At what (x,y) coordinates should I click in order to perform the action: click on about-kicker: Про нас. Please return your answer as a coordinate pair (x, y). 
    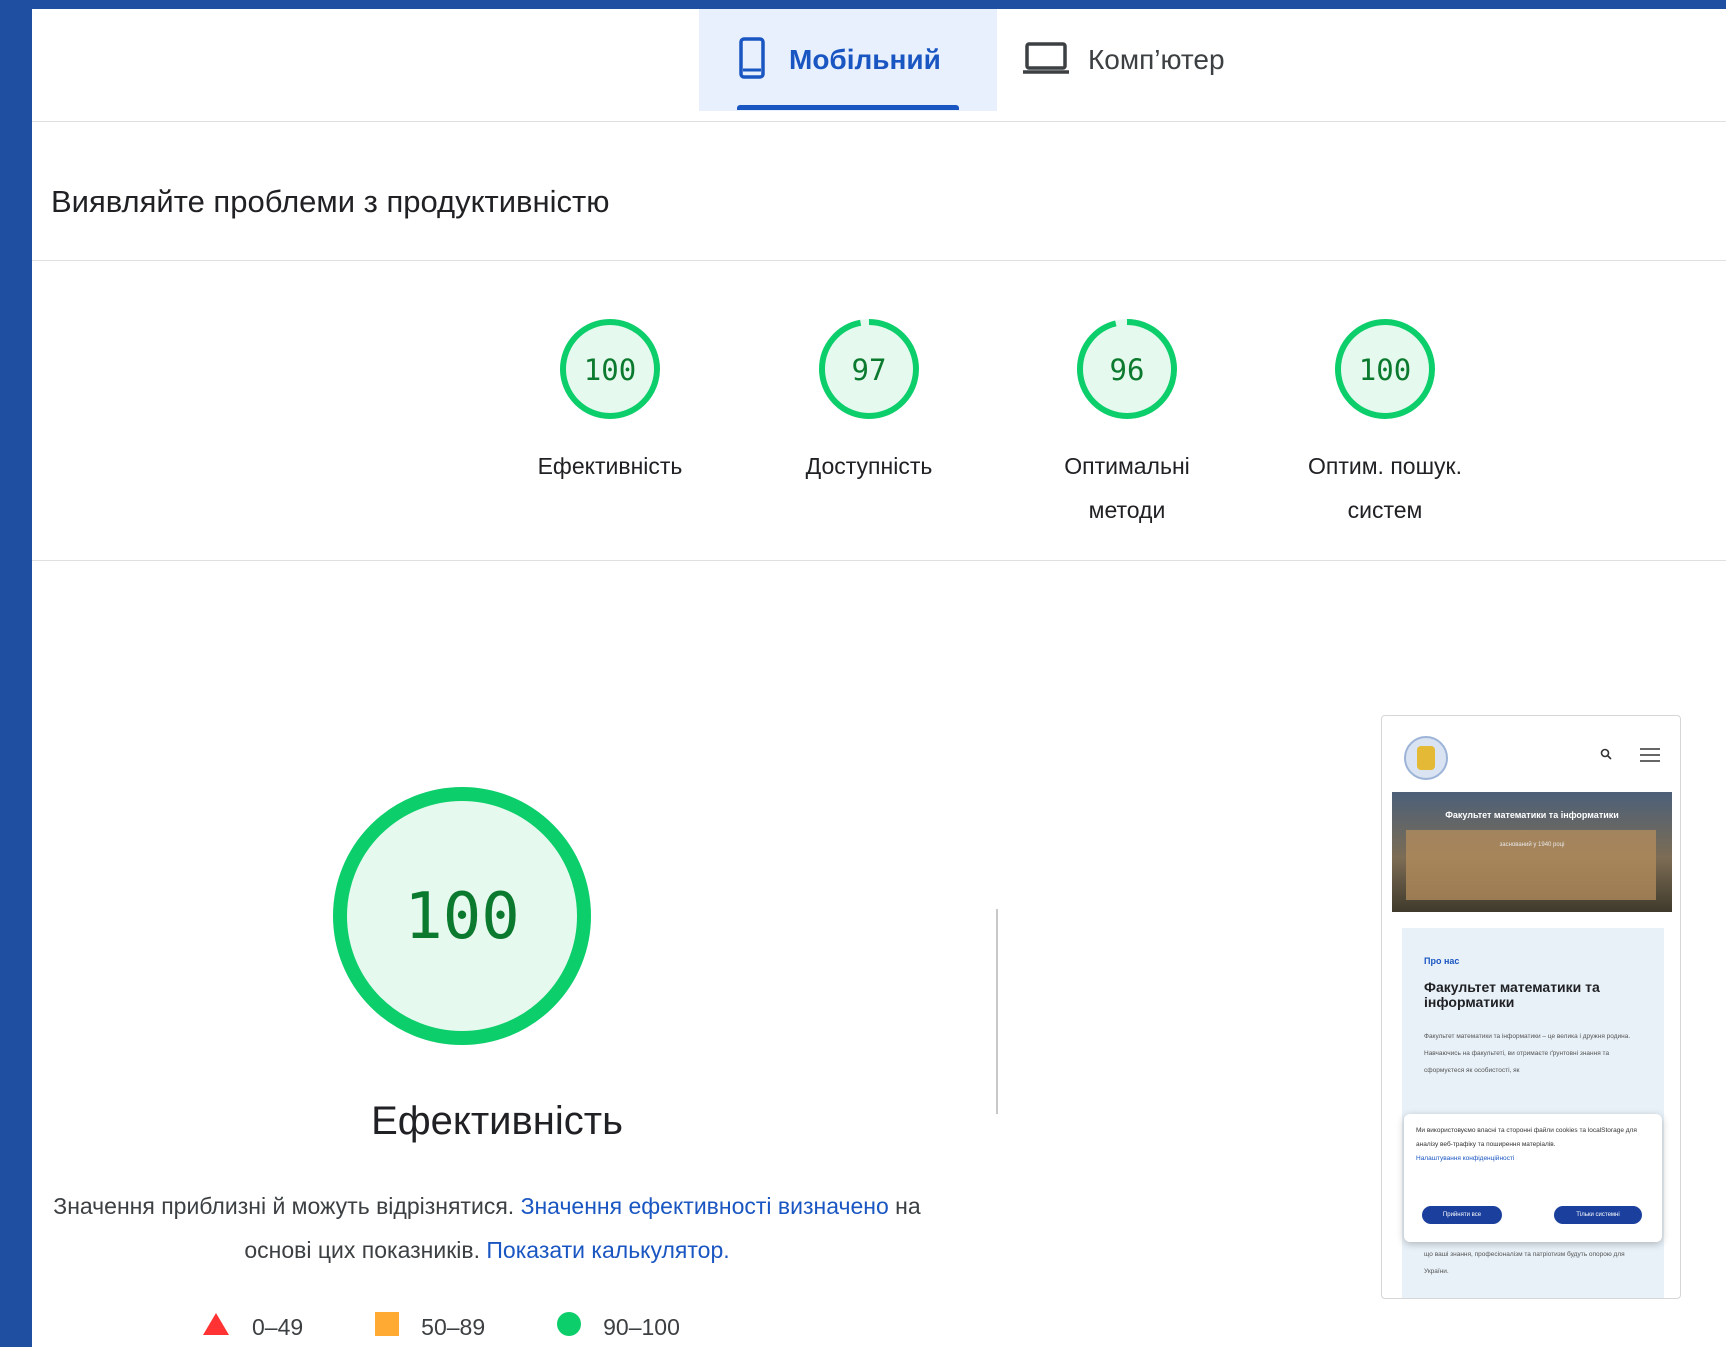
    Looking at the image, I should click on (1442, 961).